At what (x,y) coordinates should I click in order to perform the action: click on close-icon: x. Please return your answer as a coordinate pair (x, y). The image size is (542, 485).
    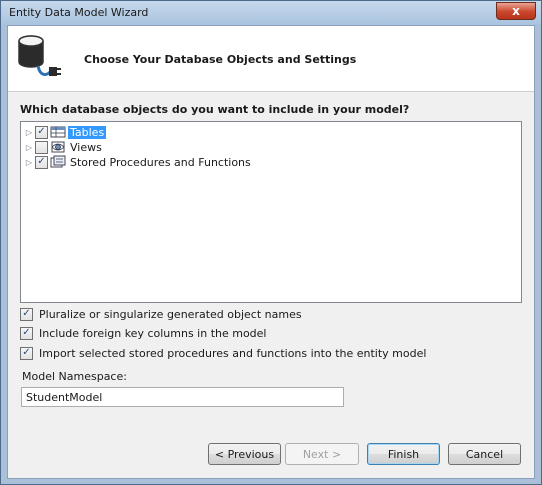
    Looking at the image, I should click on (516, 11).